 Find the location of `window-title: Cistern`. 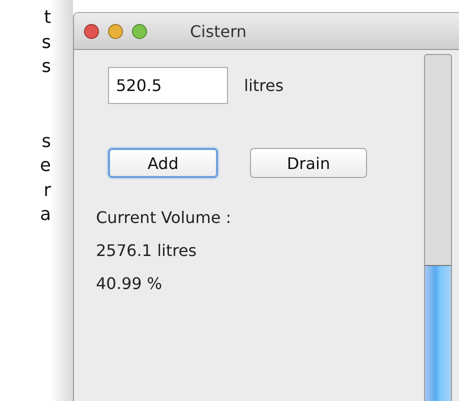

window-title: Cistern is located at coordinates (218, 31).